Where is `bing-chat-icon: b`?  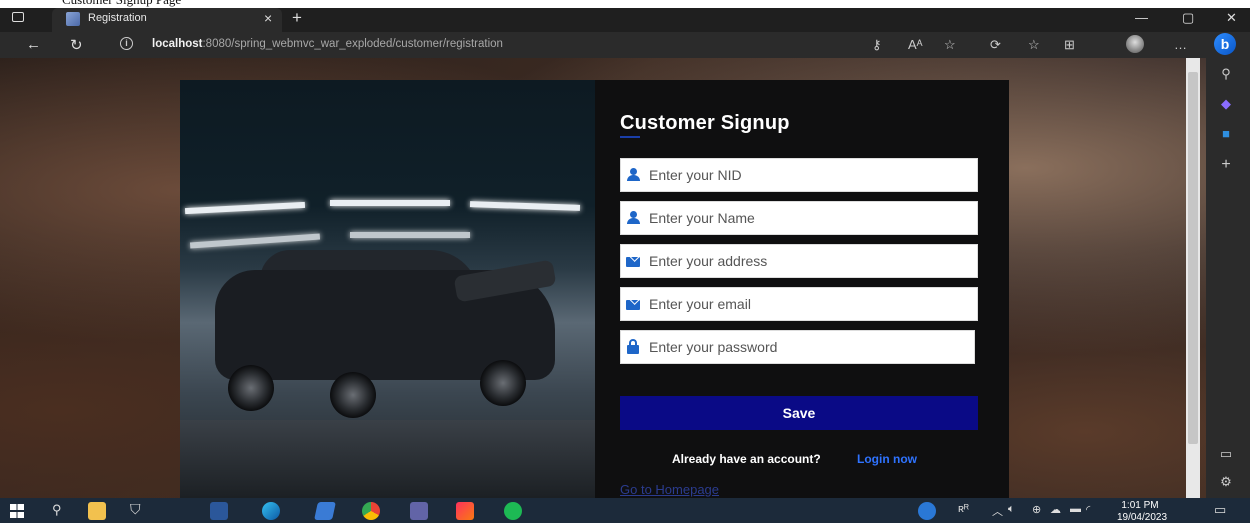 bing-chat-icon: b is located at coordinates (1225, 44).